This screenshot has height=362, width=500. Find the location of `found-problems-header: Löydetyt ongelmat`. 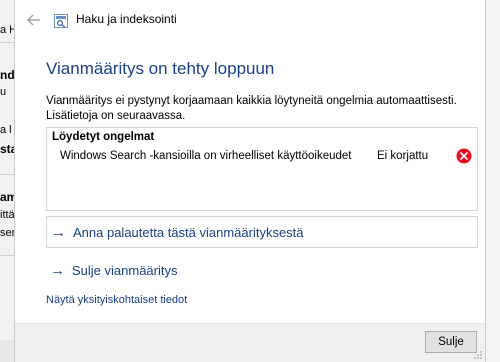

found-problems-header: Löydetyt ongelmat is located at coordinates (103, 137).